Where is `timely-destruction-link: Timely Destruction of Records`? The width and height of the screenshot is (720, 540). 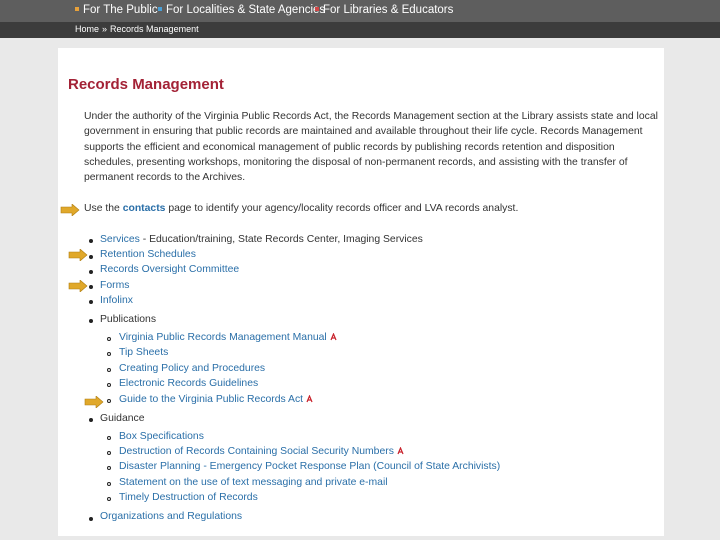
timely-destruction-link: Timely Destruction of Records is located at coordinates (188, 497).